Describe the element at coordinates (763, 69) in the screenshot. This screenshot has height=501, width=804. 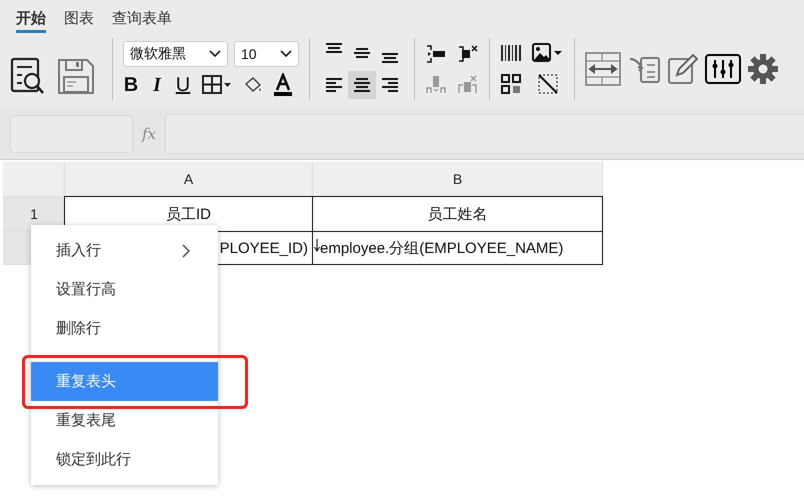
I see `settings-icon` at that location.